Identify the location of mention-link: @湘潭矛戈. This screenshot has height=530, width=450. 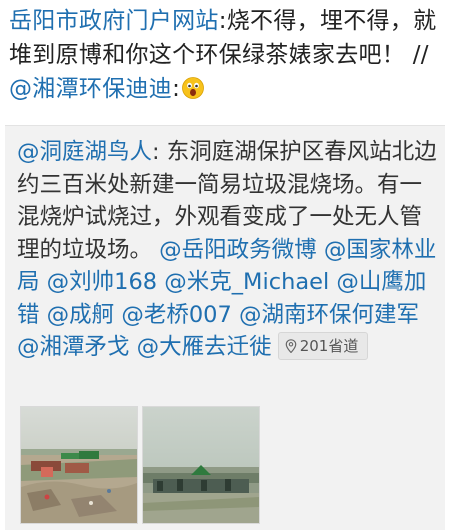
(73, 347).